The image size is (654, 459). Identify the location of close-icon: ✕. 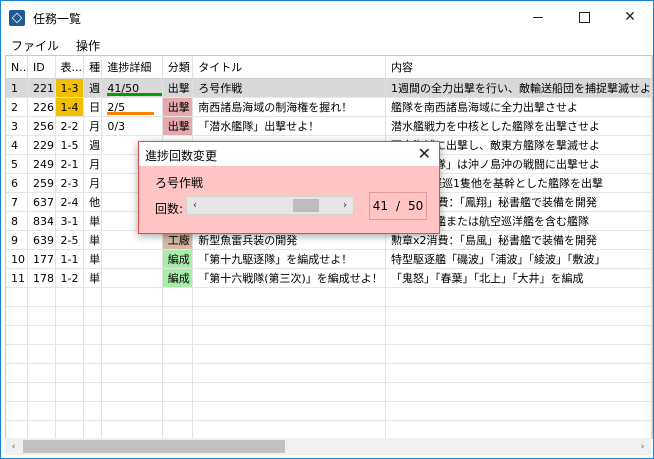
(630, 17).